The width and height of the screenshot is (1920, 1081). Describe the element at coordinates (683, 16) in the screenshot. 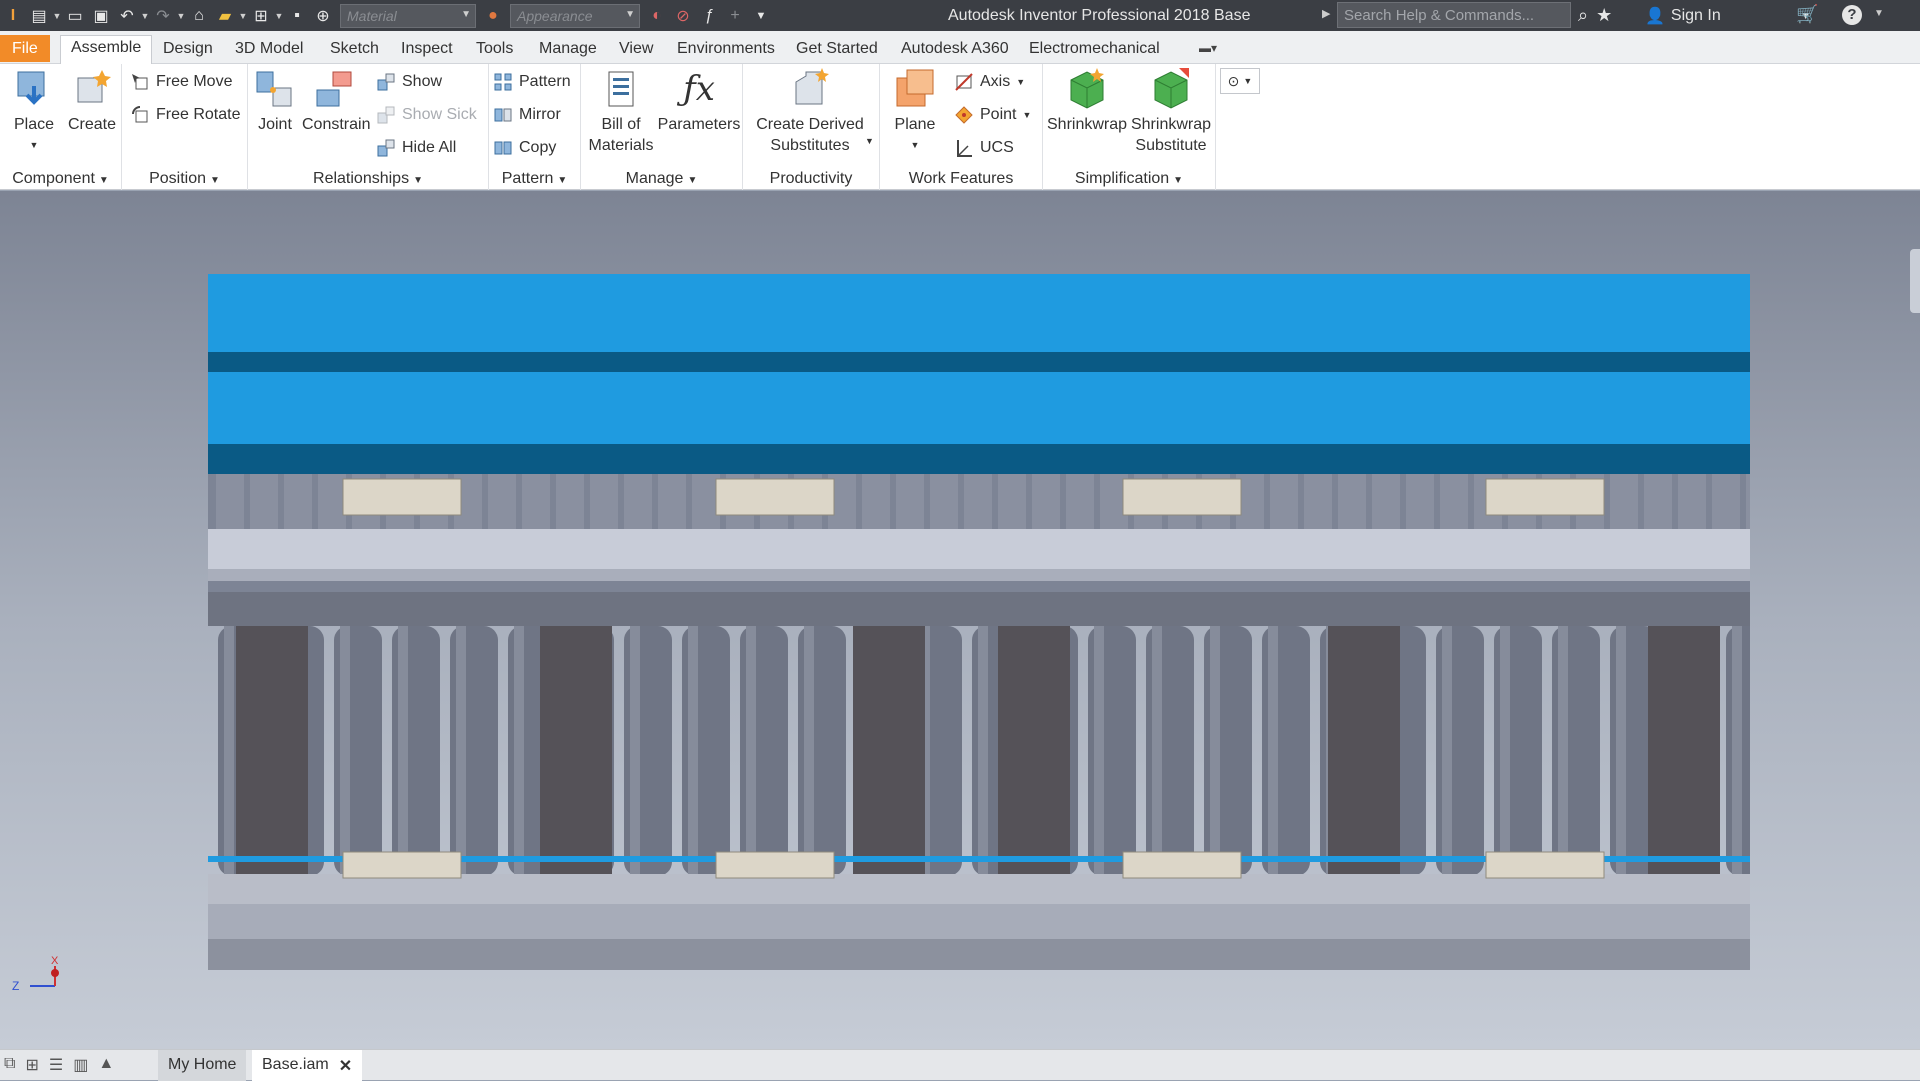

I see `clear-icon: ⊘` at that location.